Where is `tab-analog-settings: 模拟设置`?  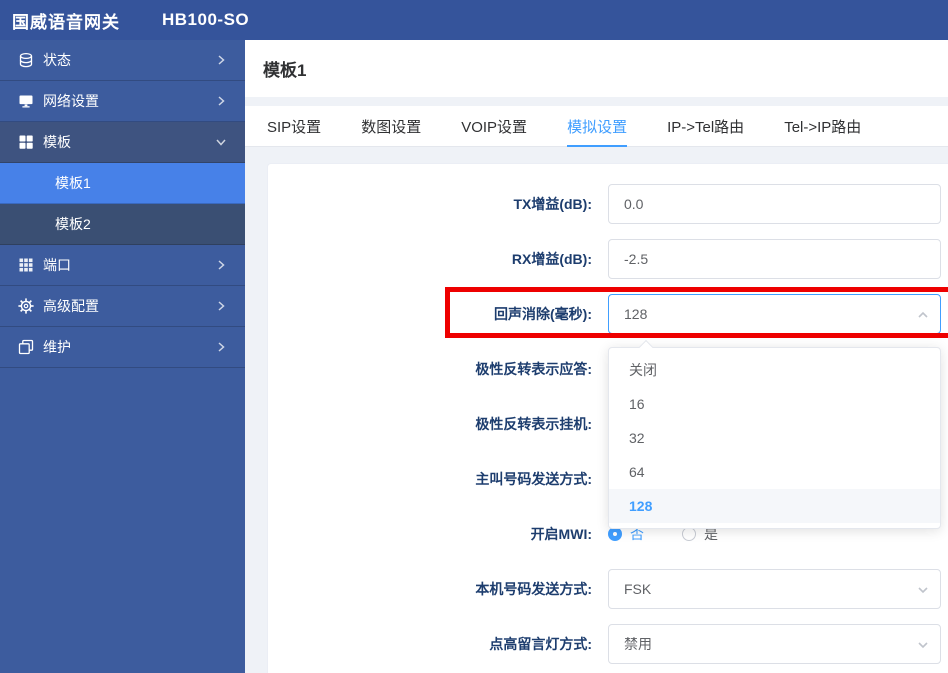 tab-analog-settings: 模拟设置 is located at coordinates (597, 126).